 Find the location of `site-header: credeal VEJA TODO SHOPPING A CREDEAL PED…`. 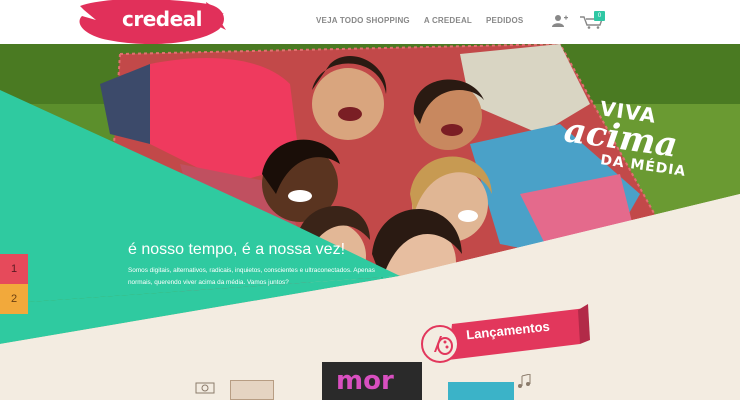

site-header: credeal VEJA TODO SHOPPING A CREDEAL PED… is located at coordinates (370, 22).